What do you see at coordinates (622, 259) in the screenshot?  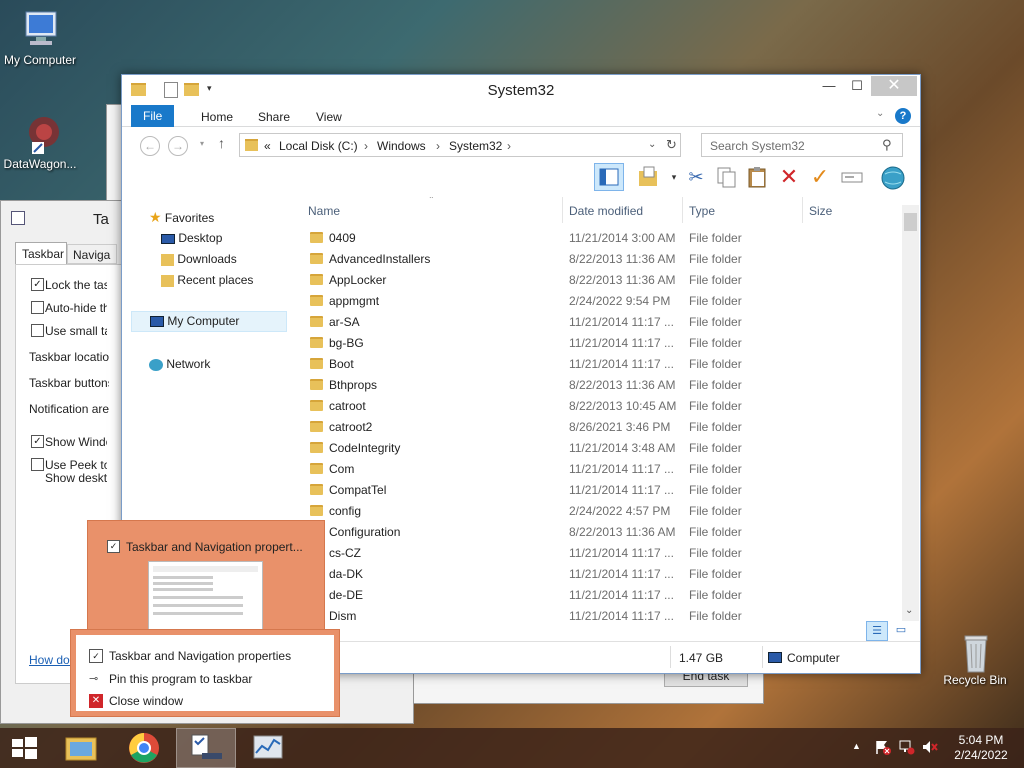 I see `file-date: 8/22/2013 11:36 AM` at bounding box center [622, 259].